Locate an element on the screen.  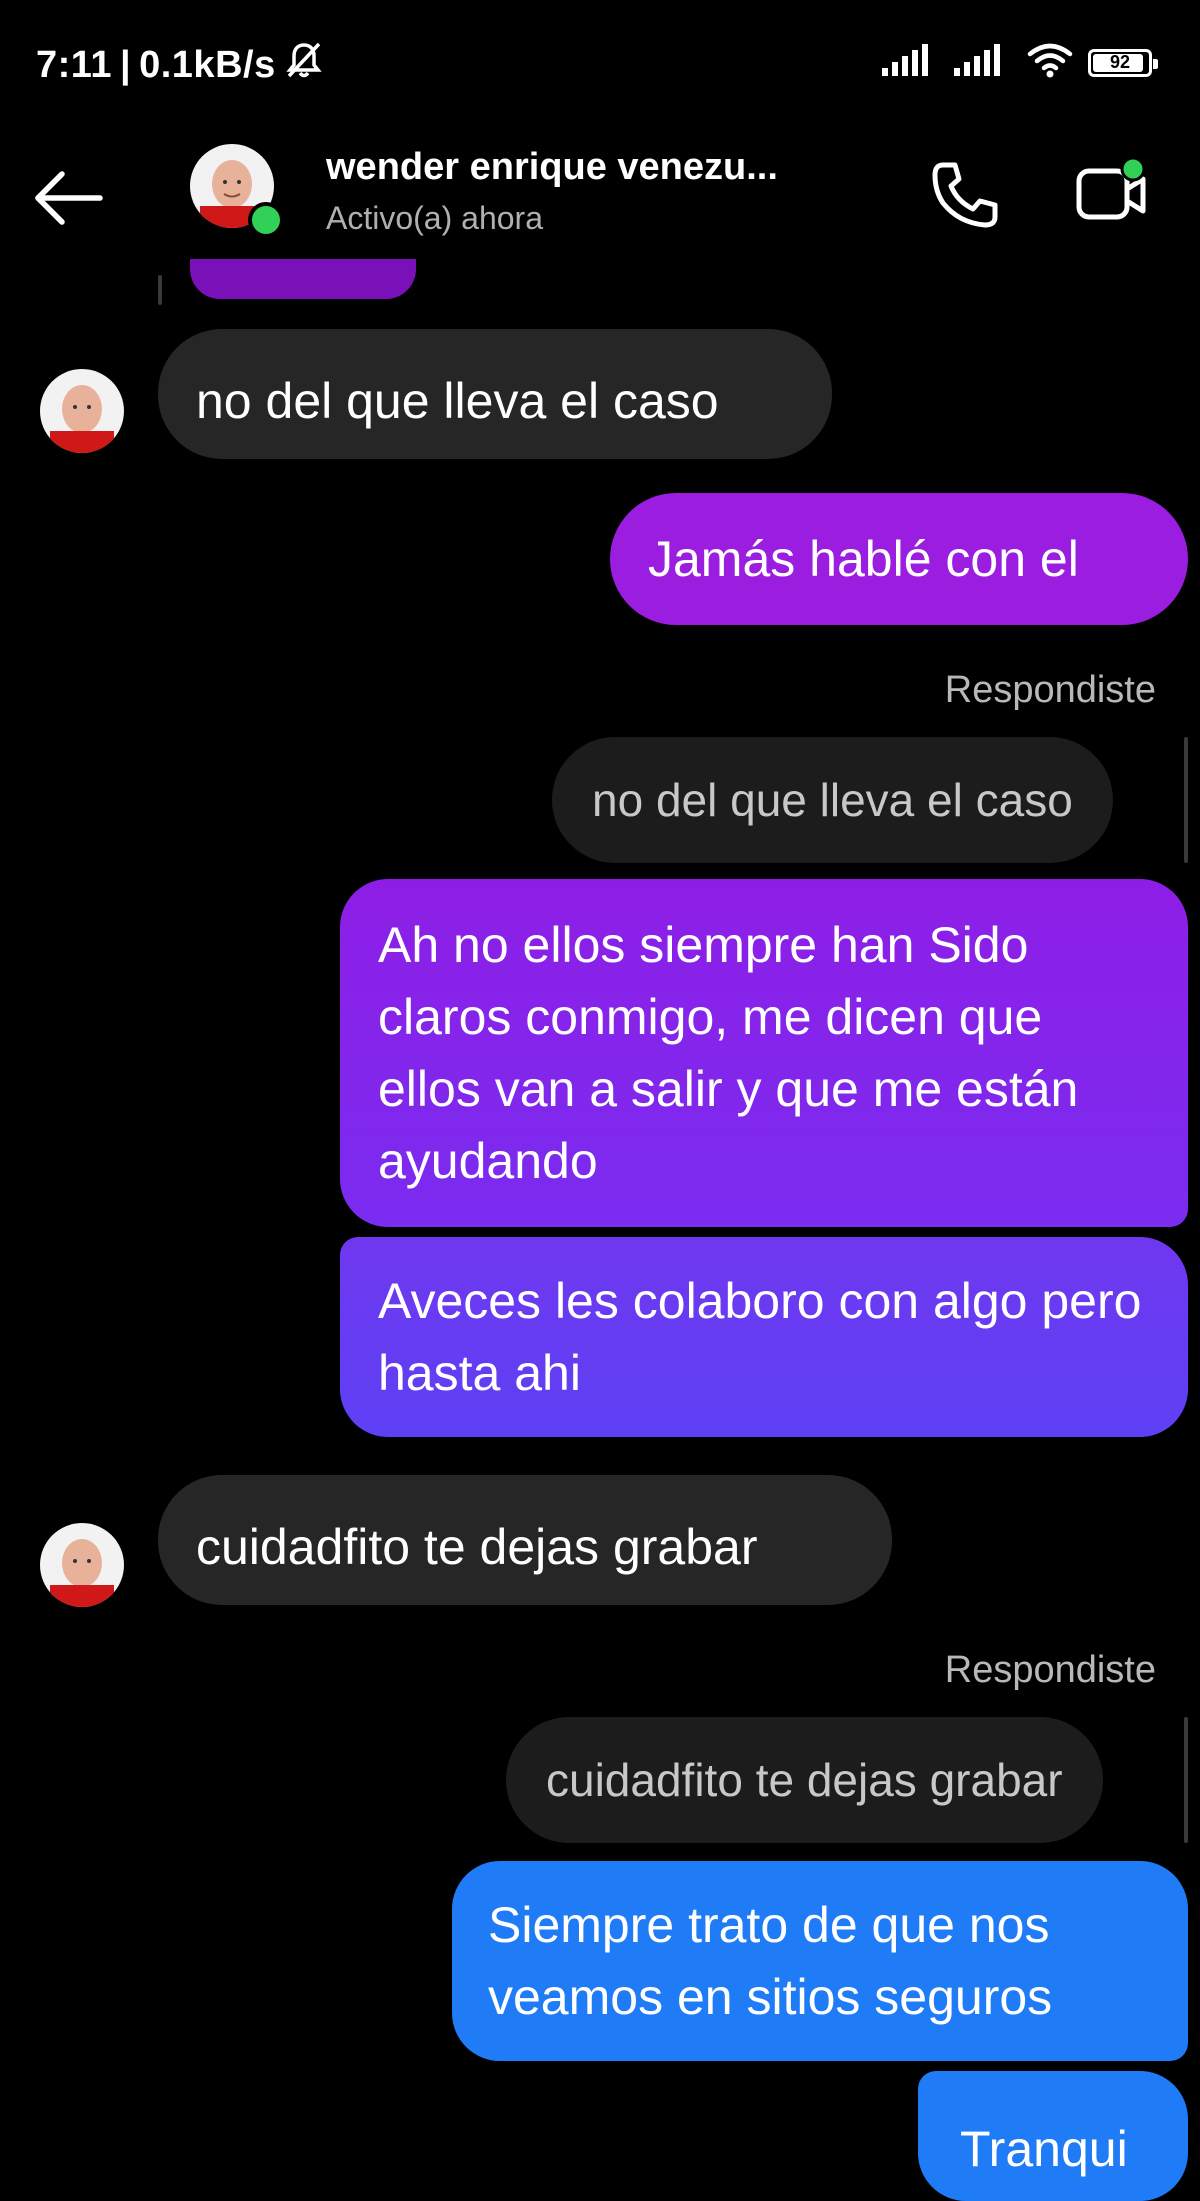
quoted-message: no del que lleva el caso is located at coordinates (832, 800).